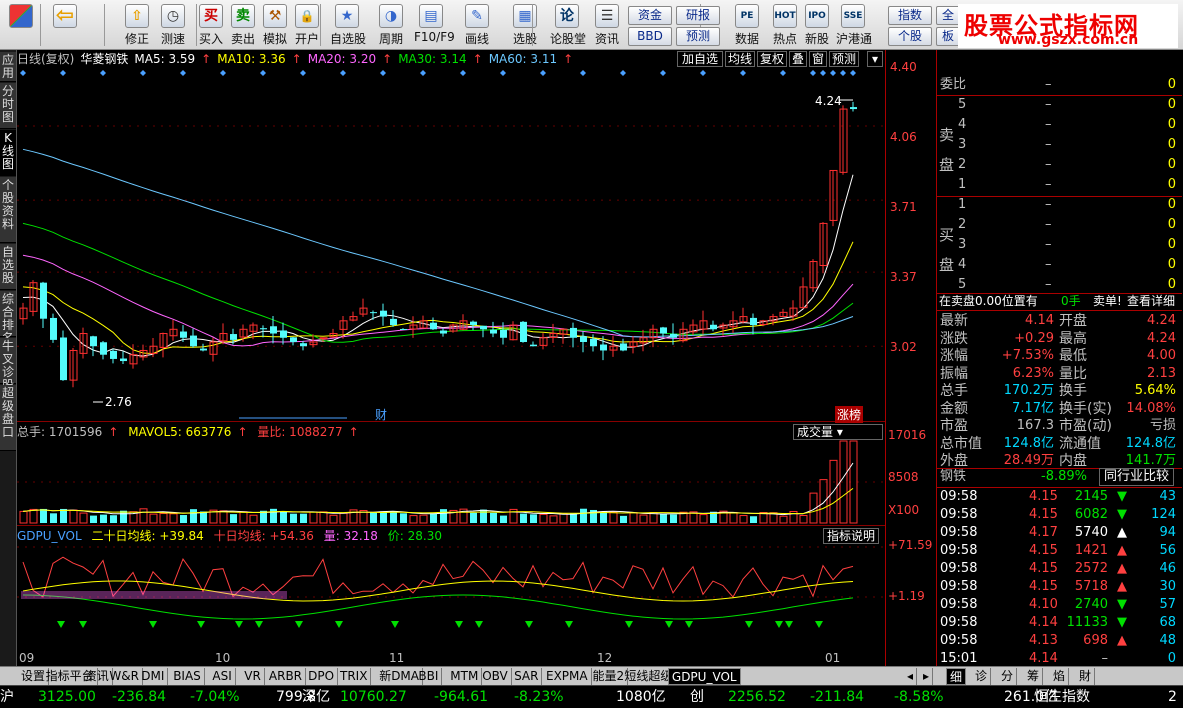 Image resolution: width=1183 pixels, height=708 pixels. I want to click on indicator-tab-7: VR, so click(253, 676).